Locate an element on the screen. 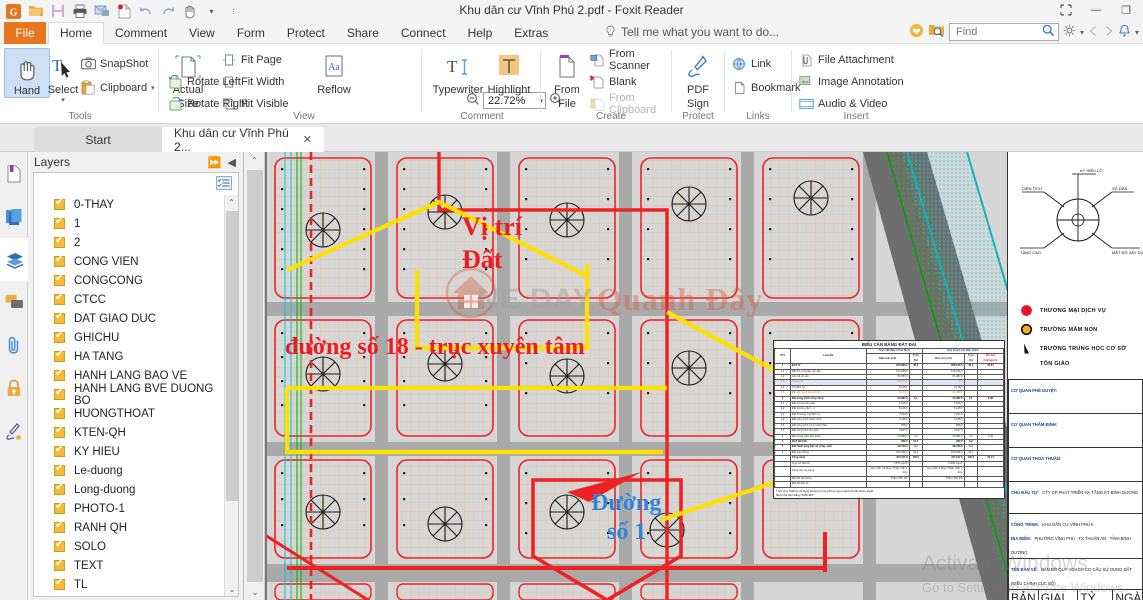  doc-scroll-thumb is located at coordinates (255, 376).